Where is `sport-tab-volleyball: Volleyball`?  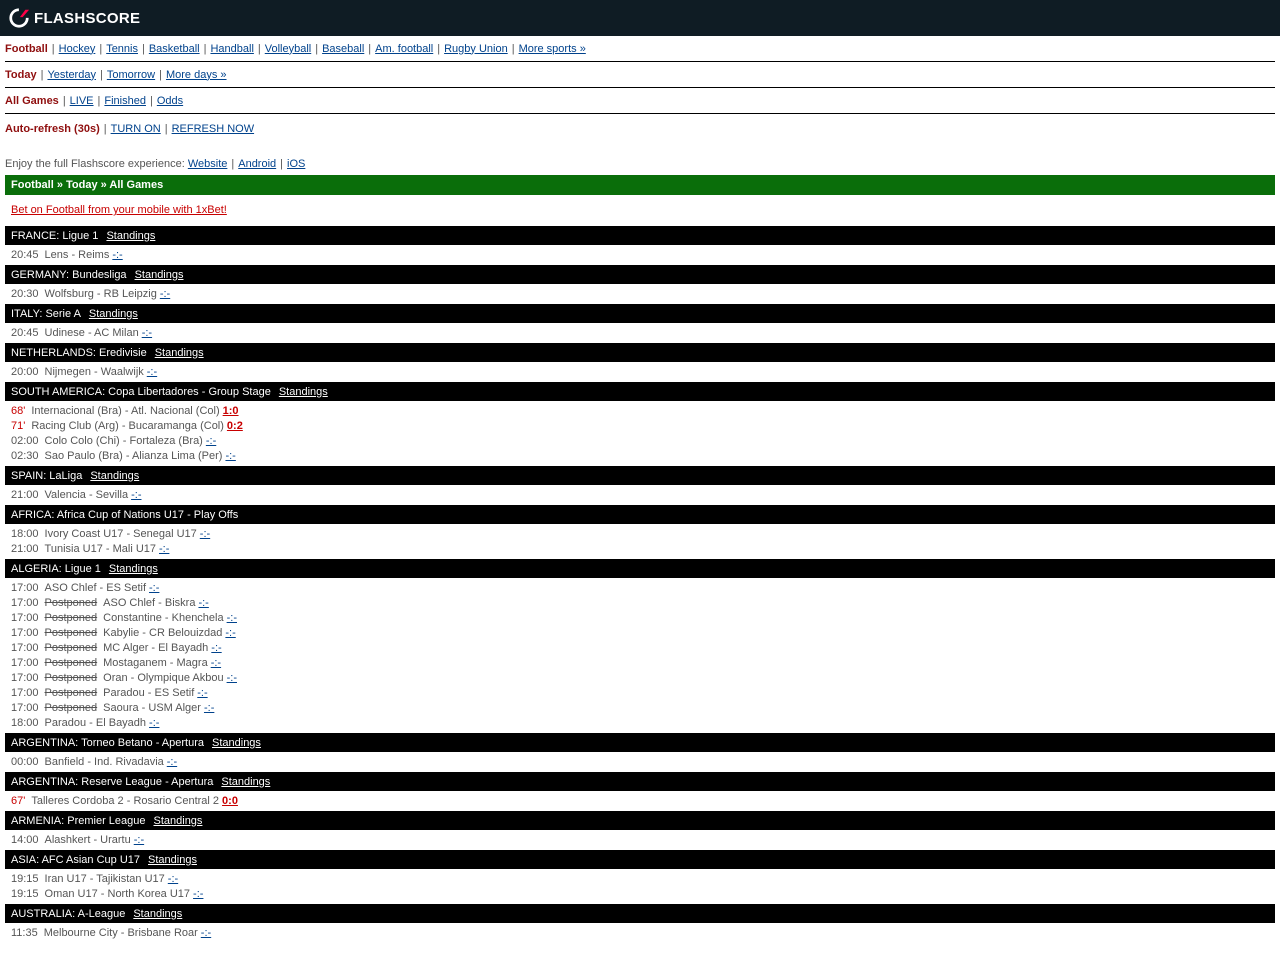 sport-tab-volleyball: Volleyball is located at coordinates (288, 49).